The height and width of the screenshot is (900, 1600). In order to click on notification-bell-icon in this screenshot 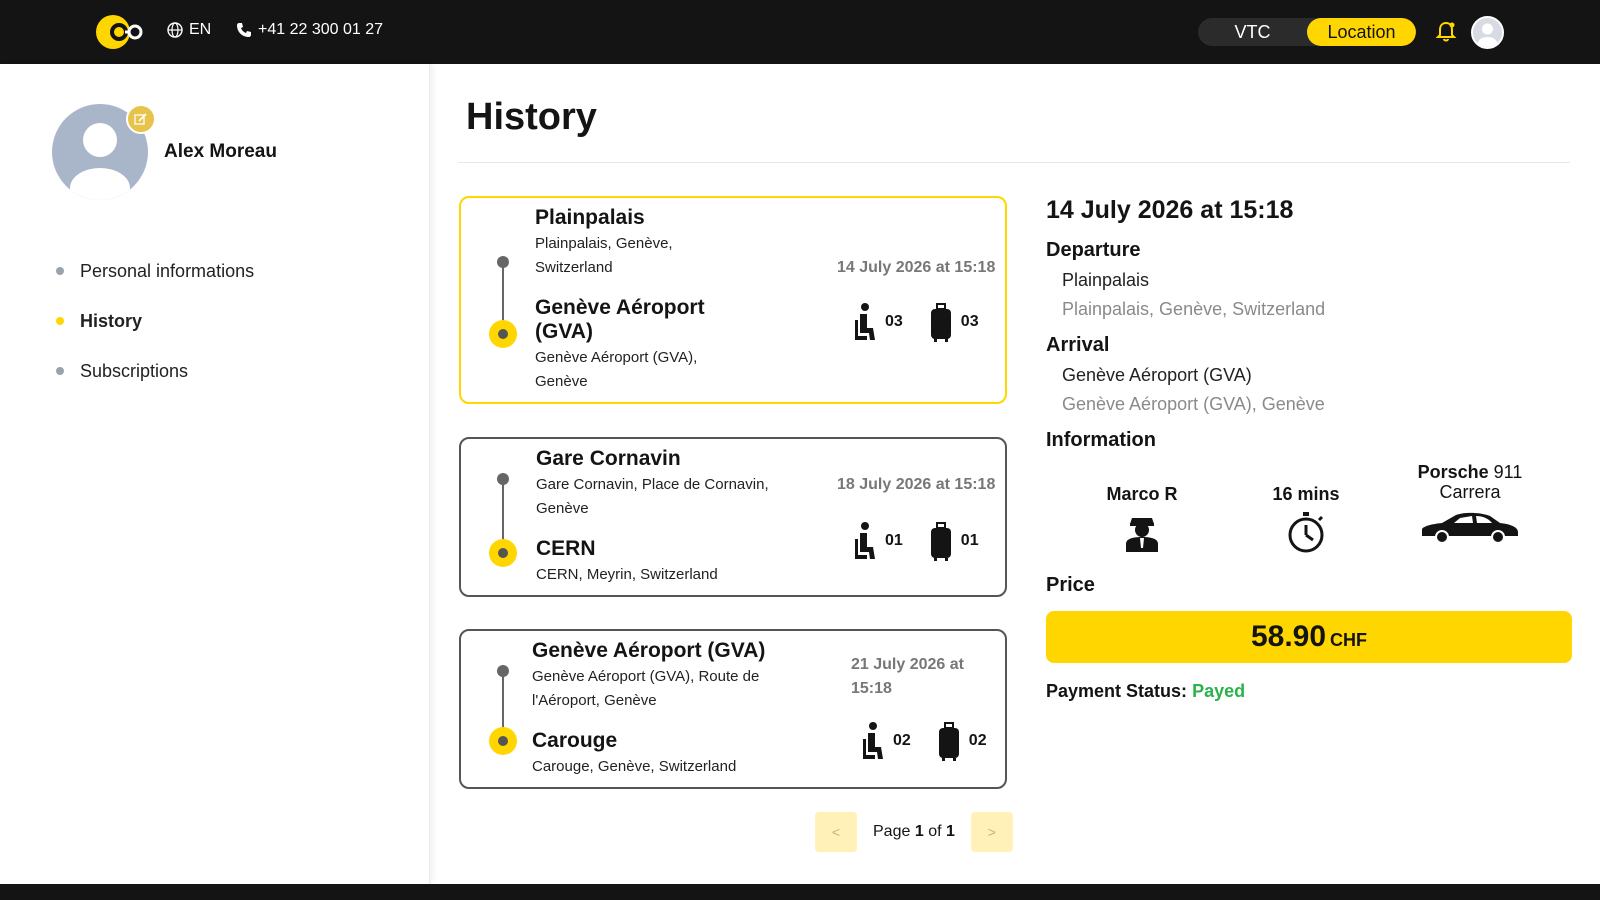, I will do `click(1446, 32)`.